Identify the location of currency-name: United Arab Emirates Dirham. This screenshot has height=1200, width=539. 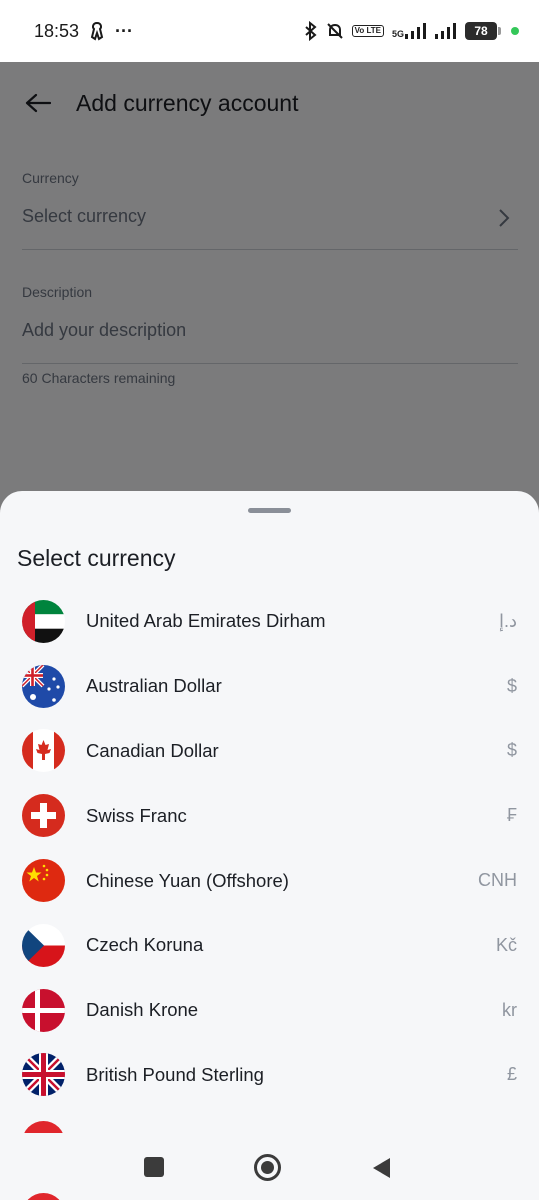
(206, 621).